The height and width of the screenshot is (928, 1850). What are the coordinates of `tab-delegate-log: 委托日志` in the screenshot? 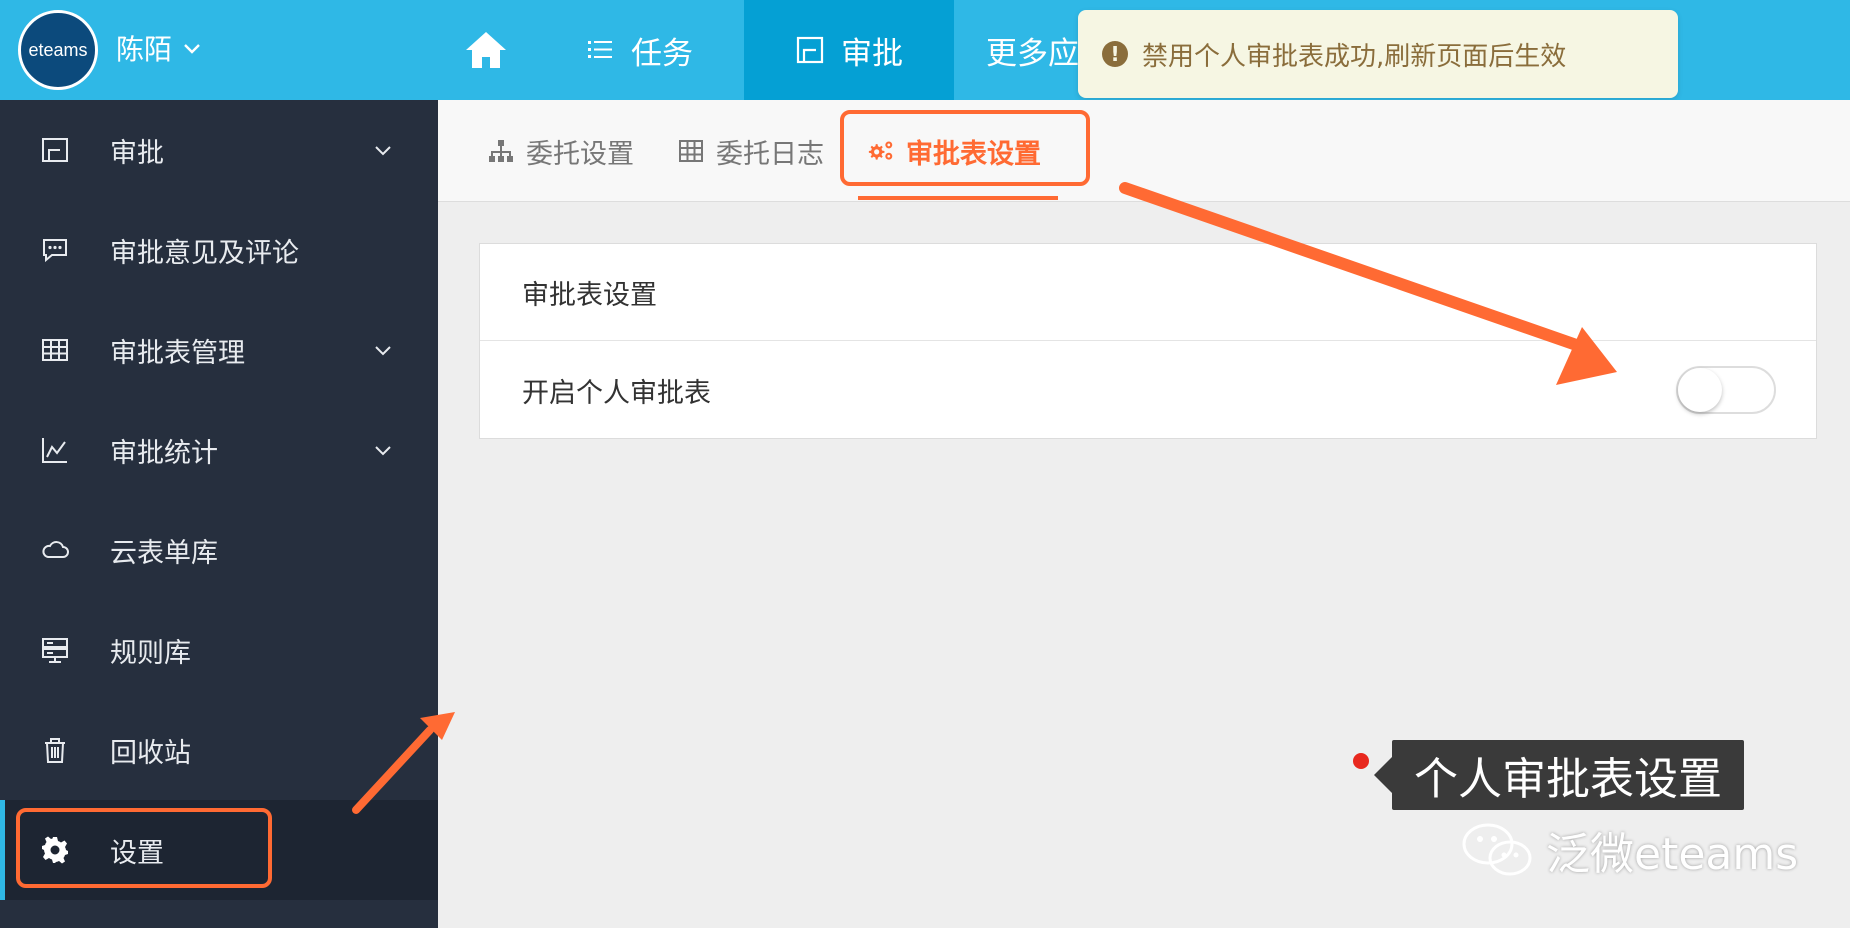 It's located at (751, 151).